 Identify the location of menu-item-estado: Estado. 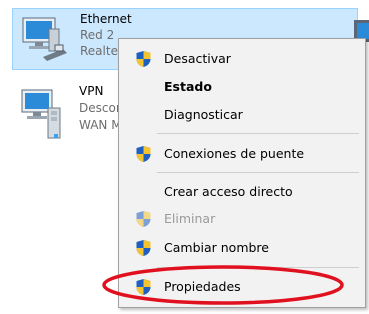
(242, 87).